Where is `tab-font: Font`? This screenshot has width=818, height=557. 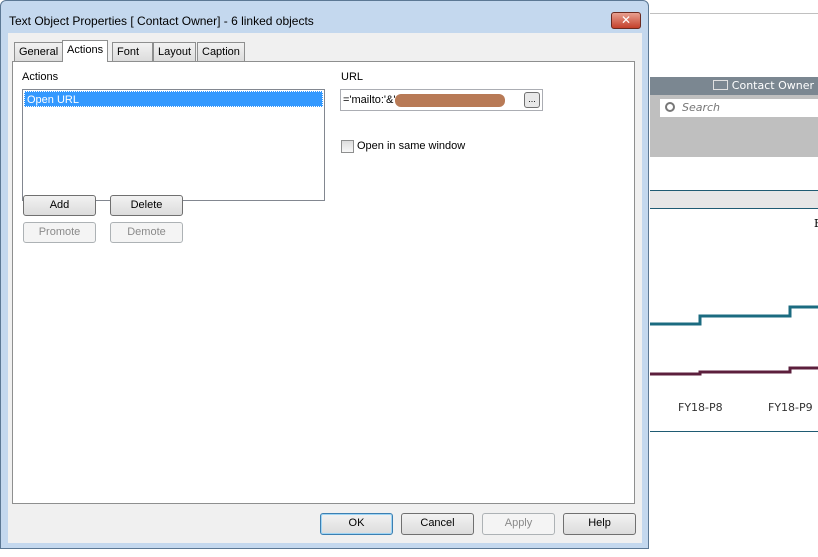
tab-font: Font is located at coordinates (132, 51).